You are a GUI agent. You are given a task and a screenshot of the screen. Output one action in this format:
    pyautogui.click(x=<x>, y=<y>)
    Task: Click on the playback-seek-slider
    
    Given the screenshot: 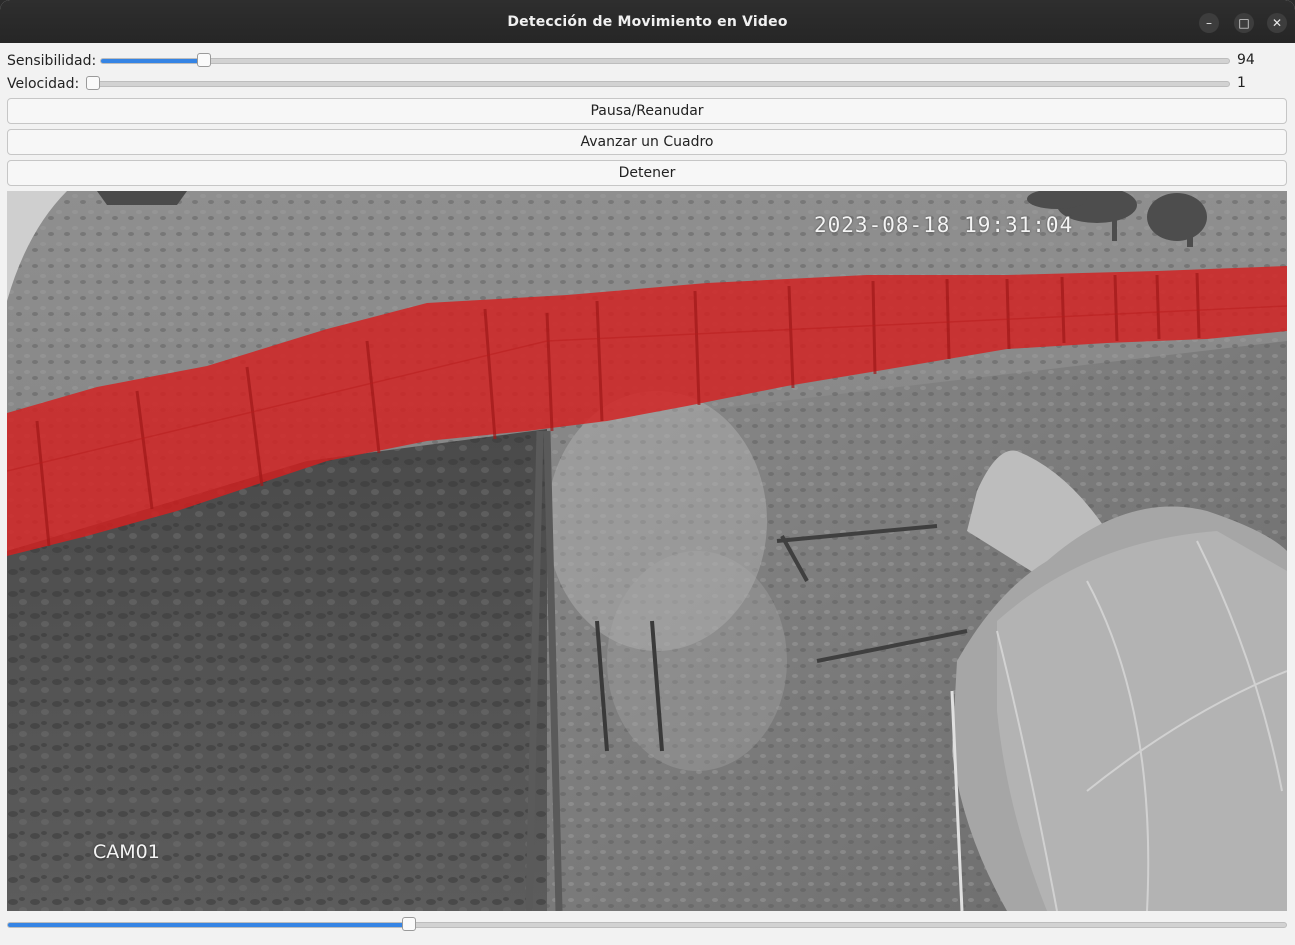 What is the action you would take?
    pyautogui.click(x=647, y=924)
    